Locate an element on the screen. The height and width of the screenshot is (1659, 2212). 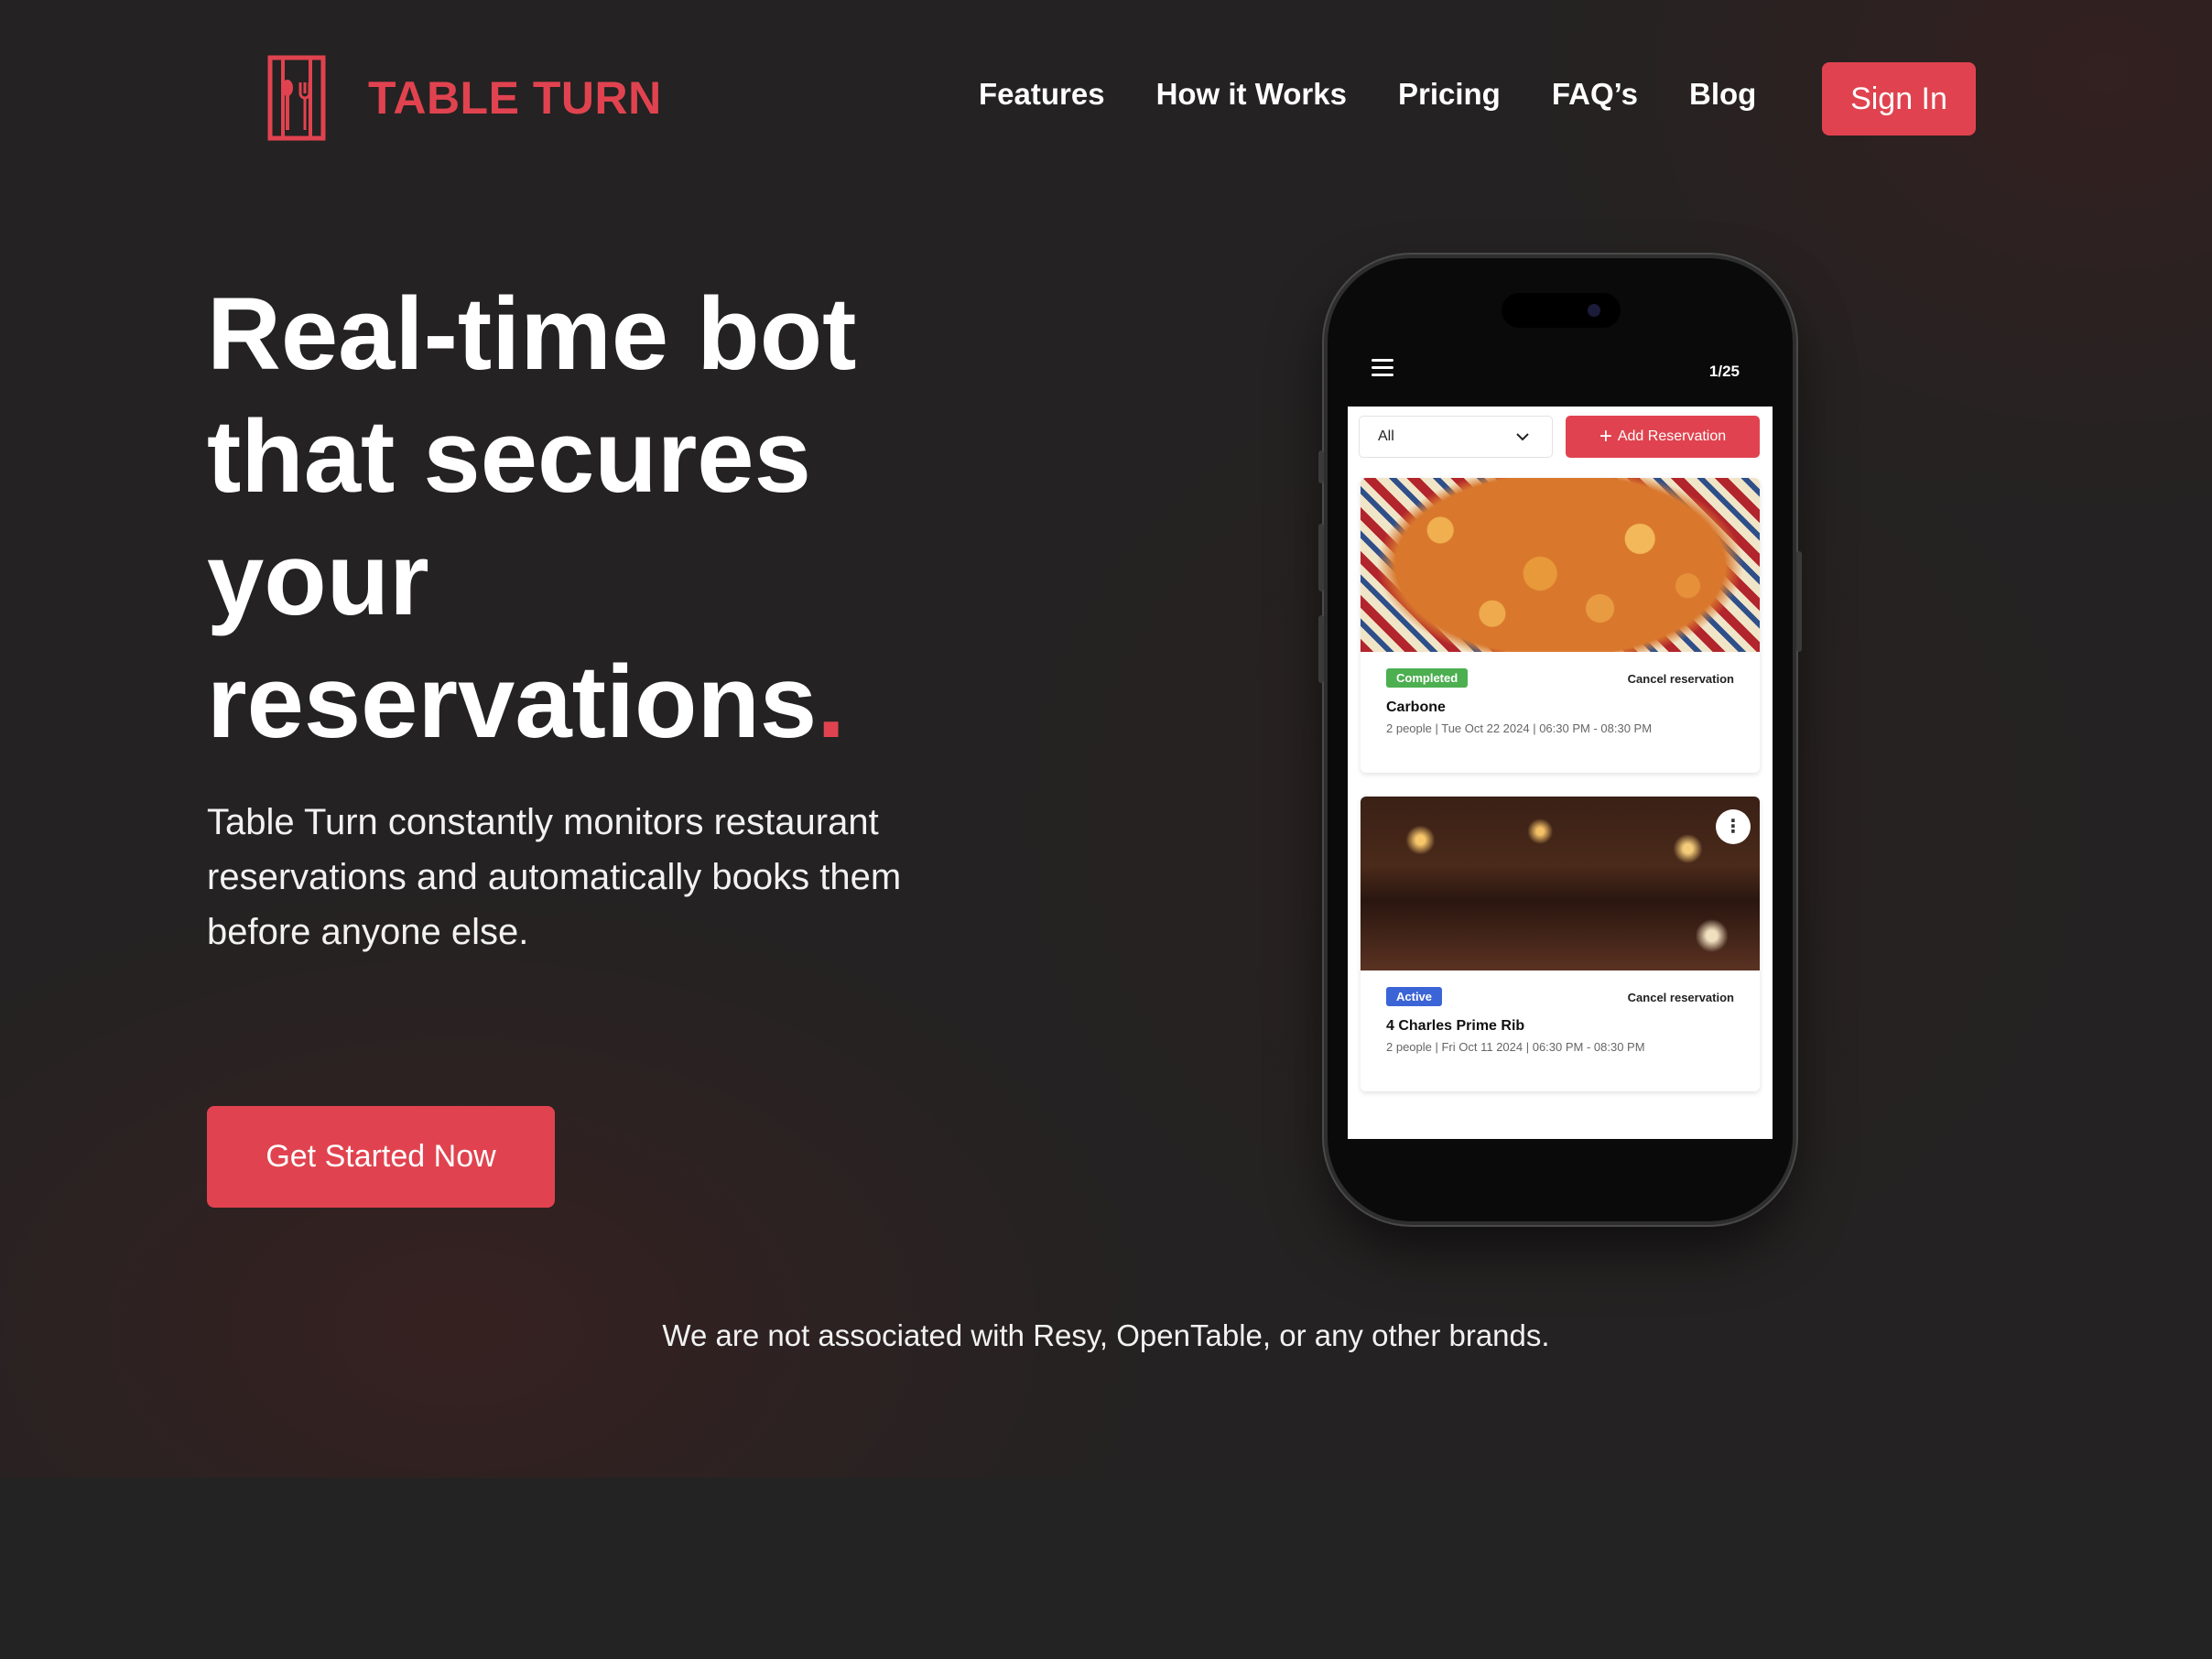
get-started-button: Get Started Now is located at coordinates (381, 1157).